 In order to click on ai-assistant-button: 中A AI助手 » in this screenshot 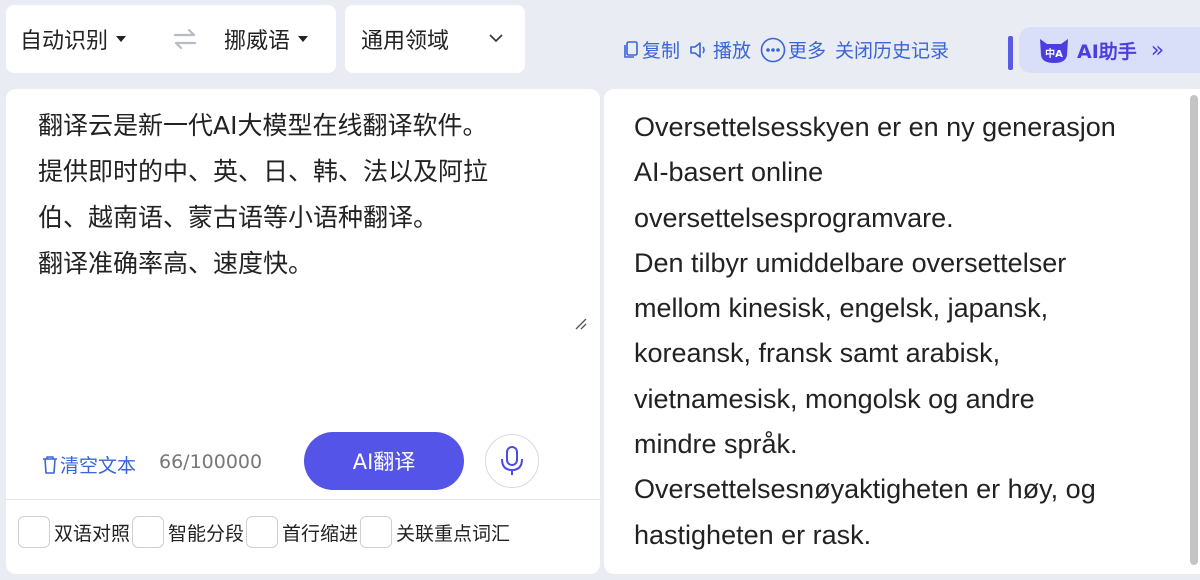, I will do `click(1109, 50)`.